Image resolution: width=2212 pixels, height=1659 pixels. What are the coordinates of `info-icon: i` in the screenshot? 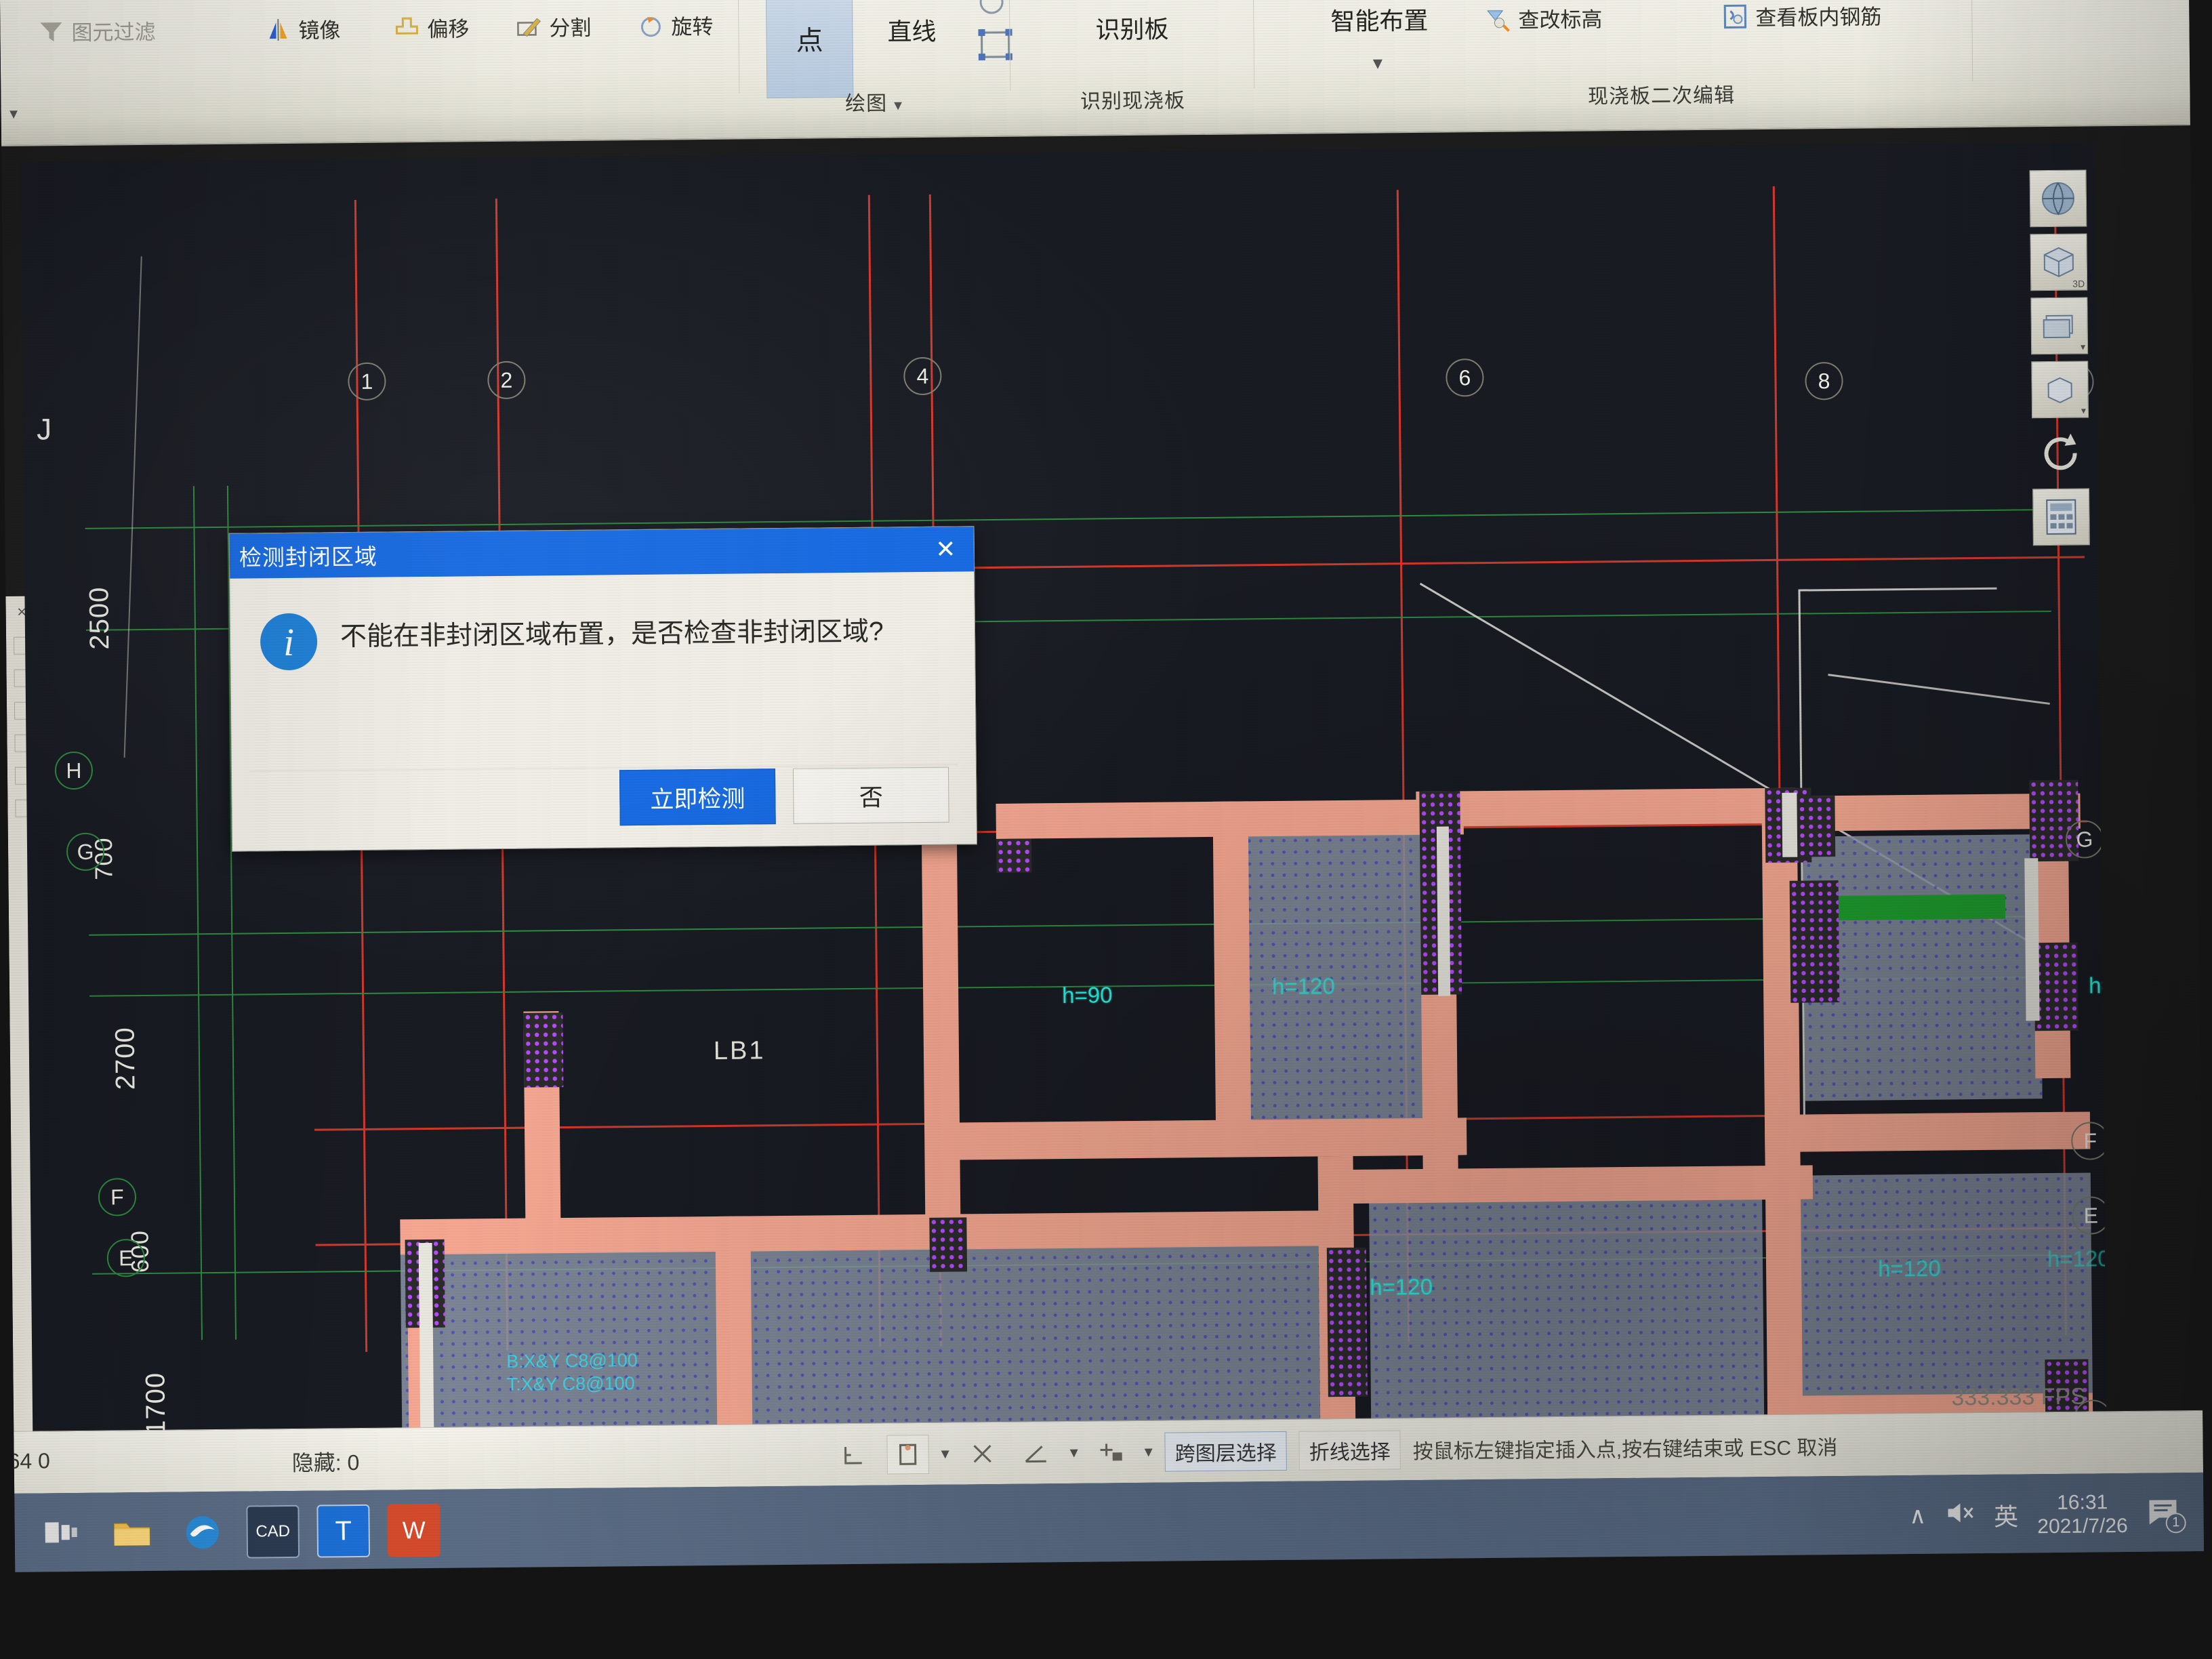 It's located at (289, 642).